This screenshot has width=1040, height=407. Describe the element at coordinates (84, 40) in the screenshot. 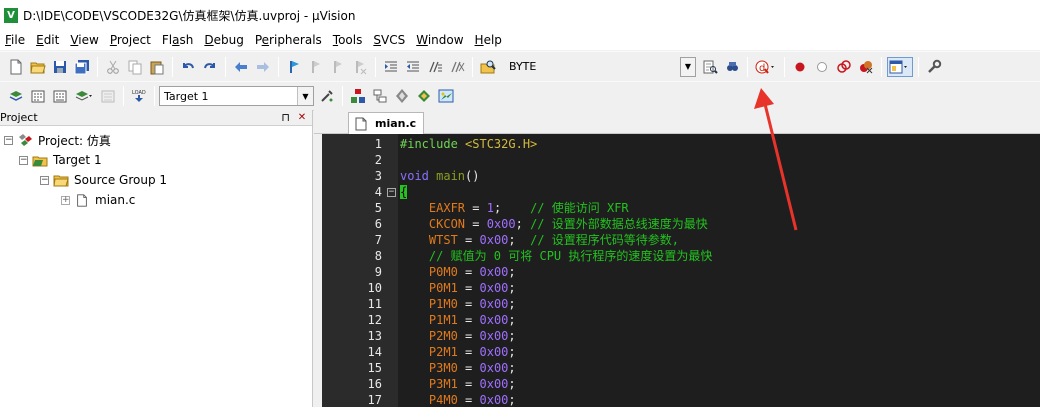

I see `menu-view: View` at that location.